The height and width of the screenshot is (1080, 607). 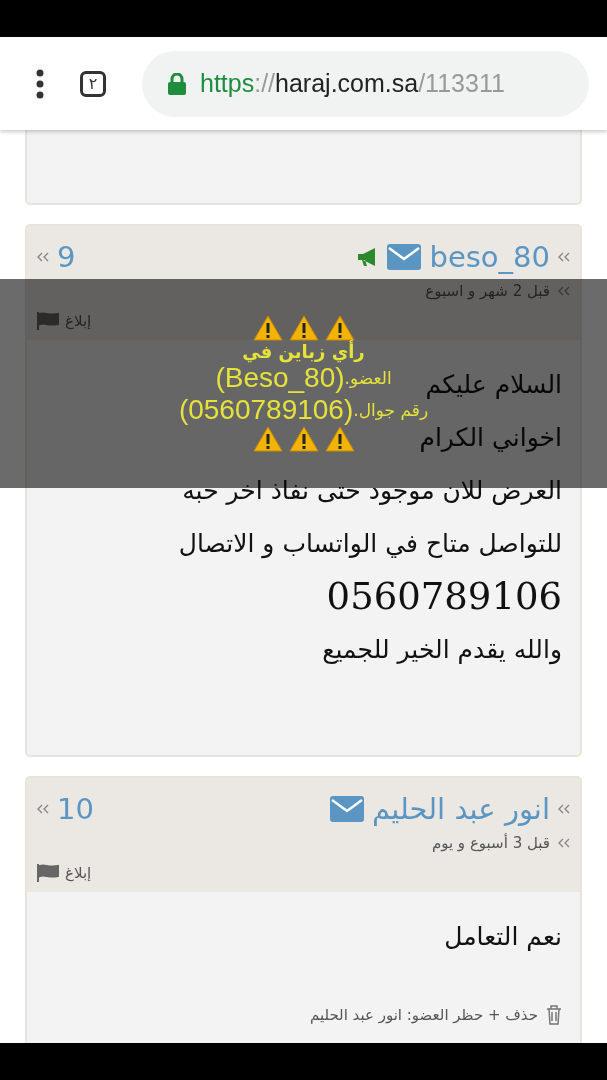 What do you see at coordinates (444, 596) in the screenshot?
I see `phone-number: 0560789106` at bounding box center [444, 596].